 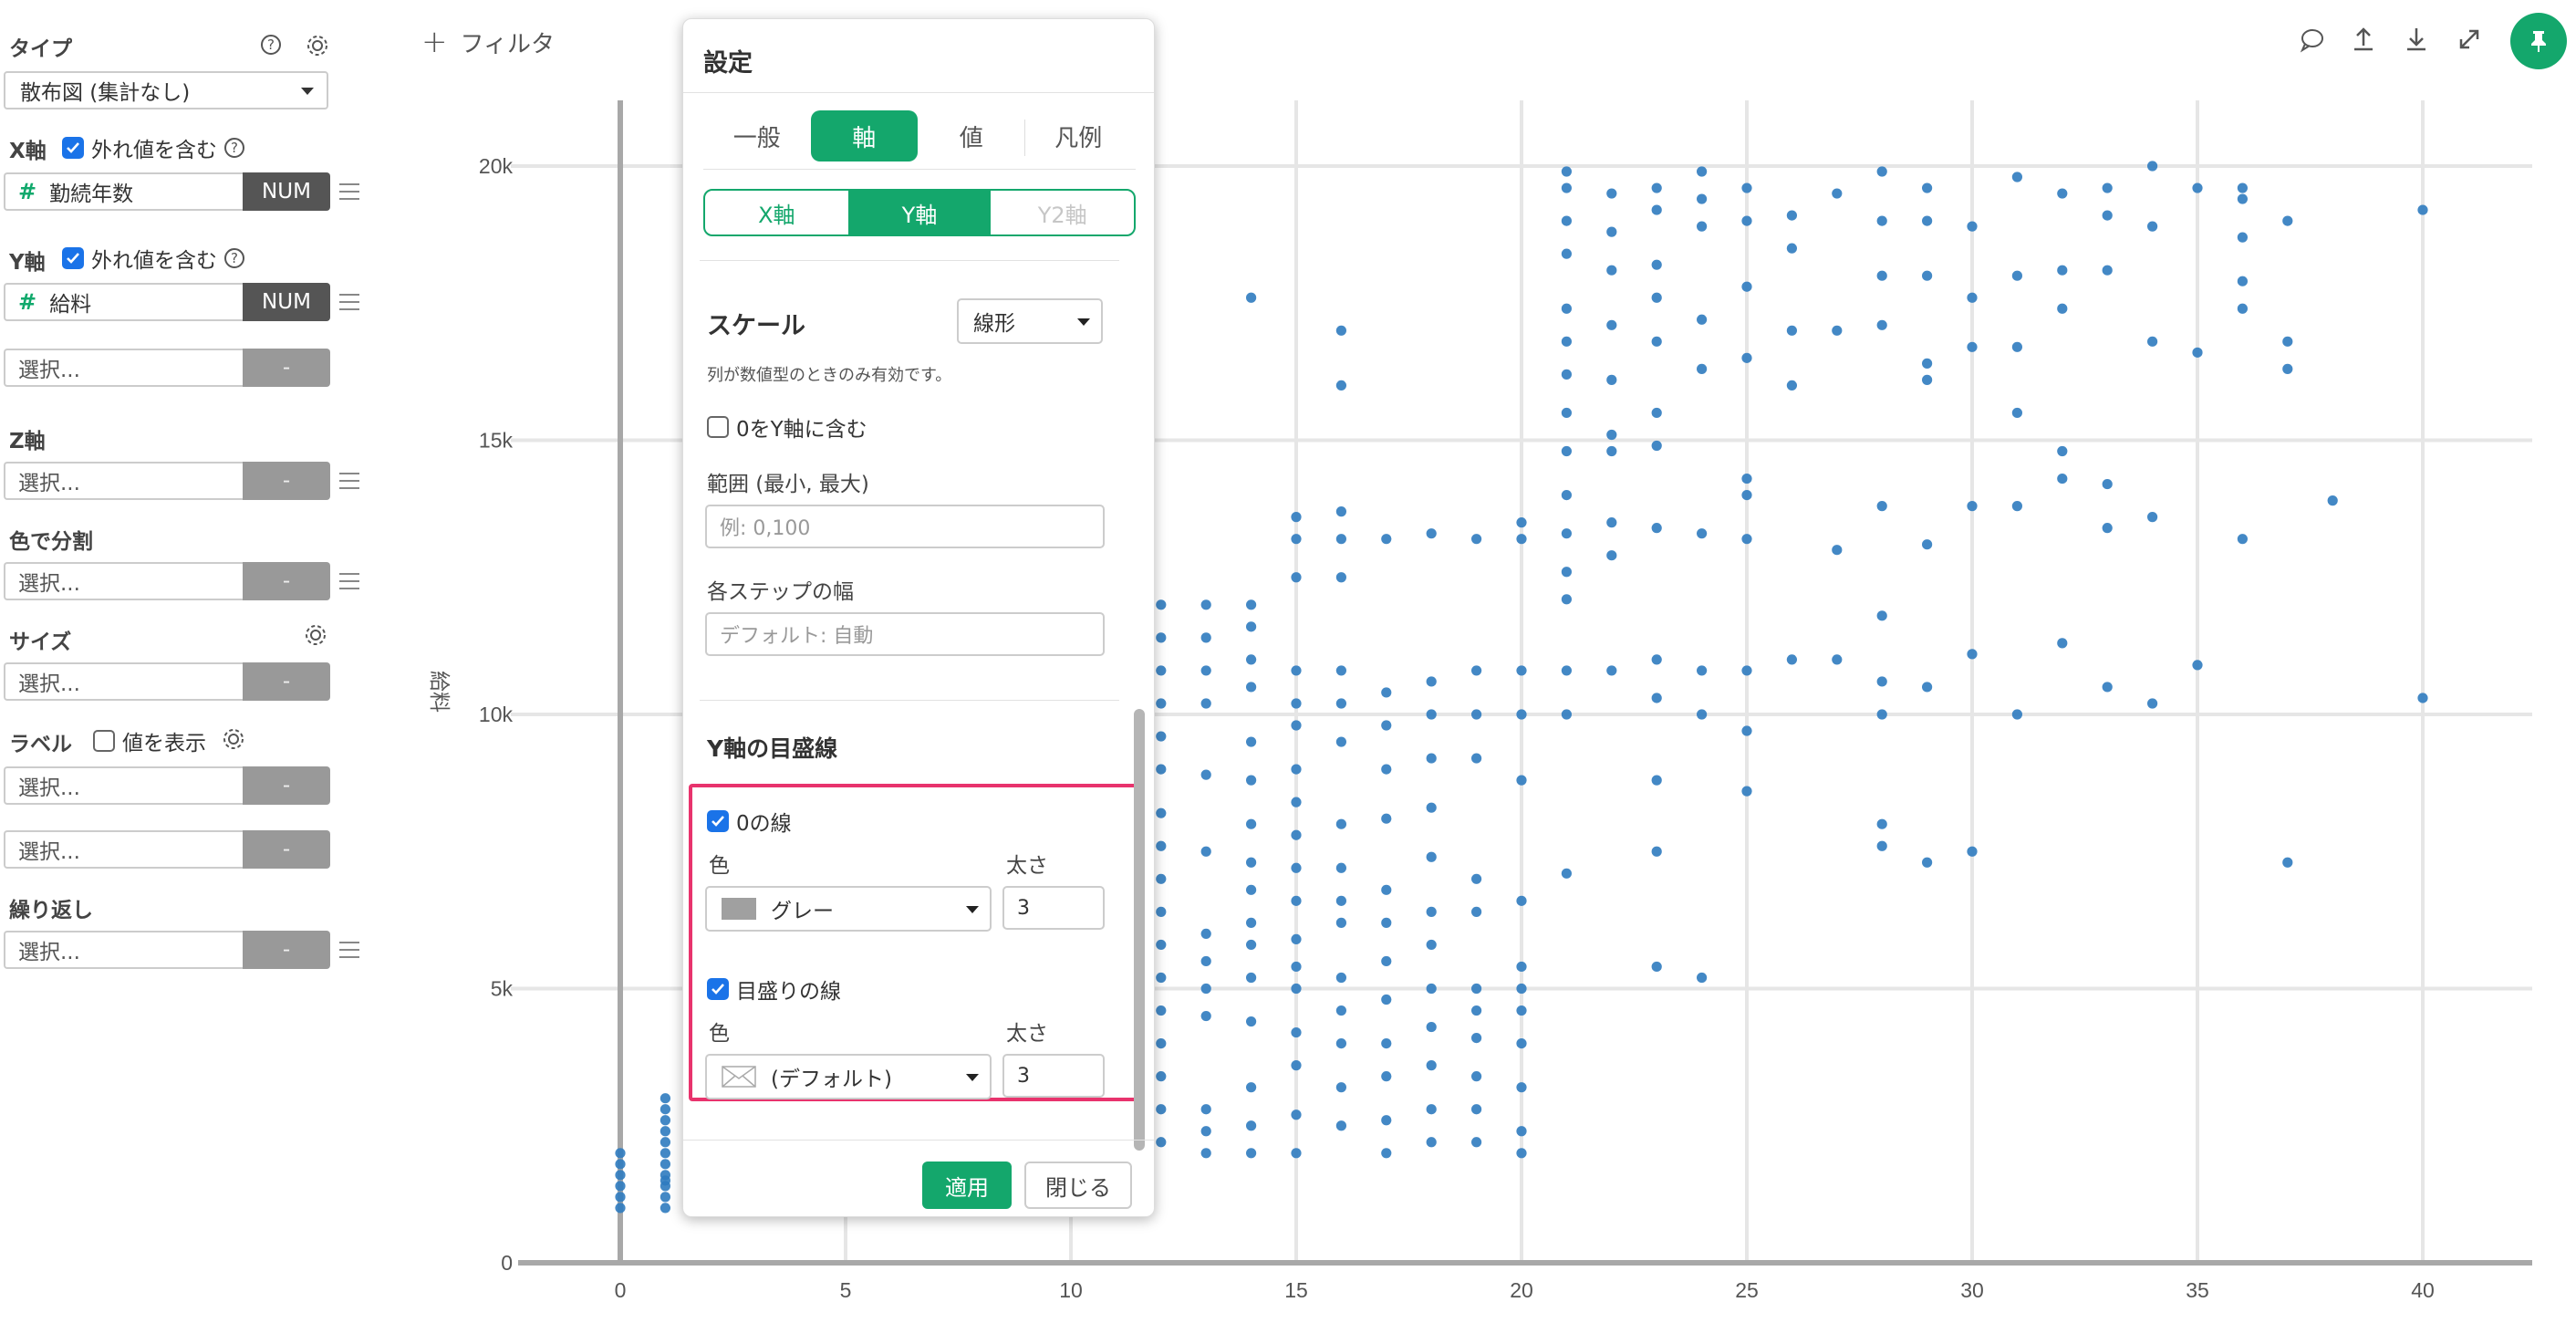 I want to click on tab-y-axis: Y軸, so click(x=919, y=212).